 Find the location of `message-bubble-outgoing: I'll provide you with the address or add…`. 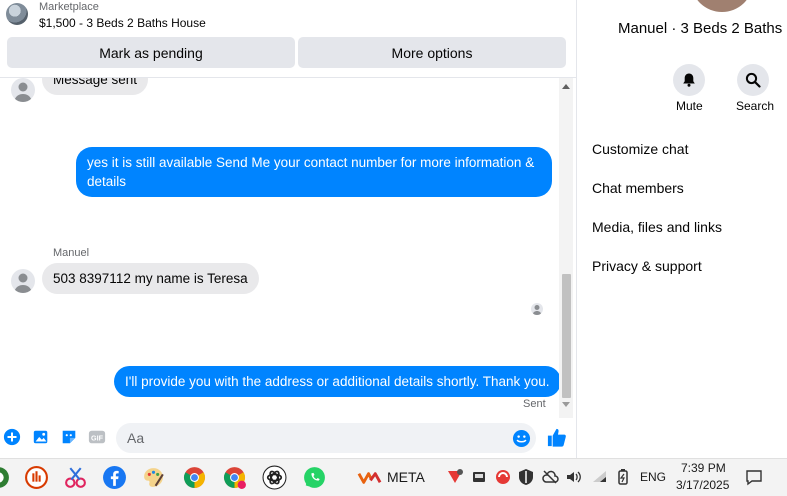

message-bubble-outgoing: I'll provide you with the address or add… is located at coordinates (337, 381).